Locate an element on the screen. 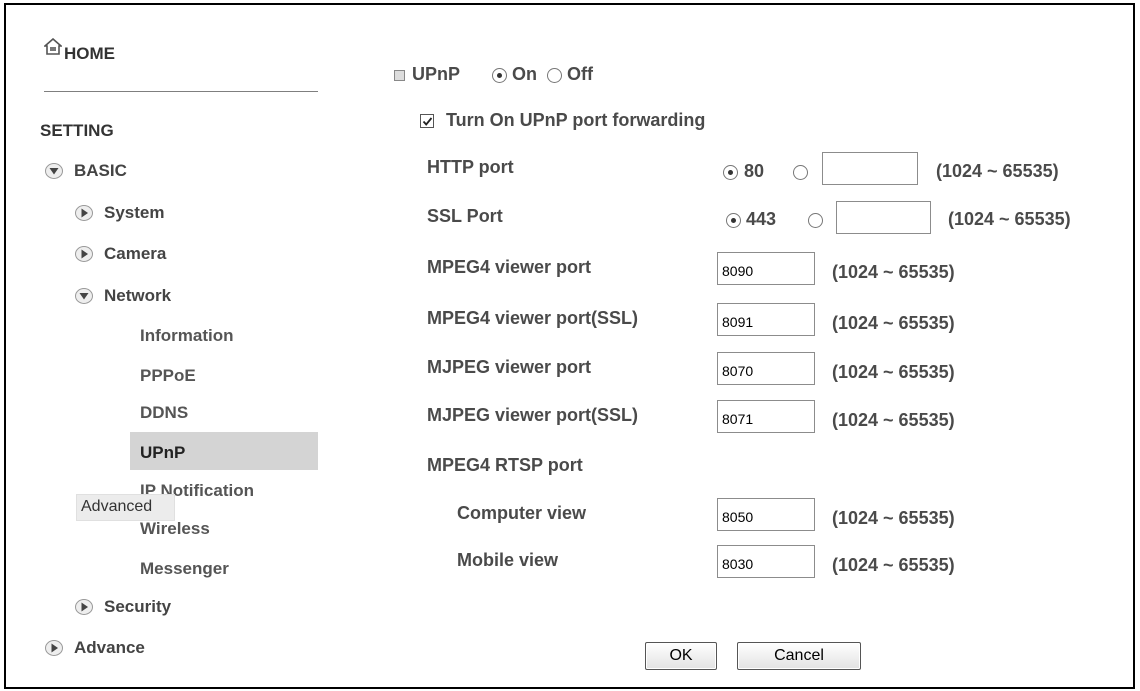 The width and height of the screenshot is (1140, 691). ssl-port-default-label: 443 is located at coordinates (761, 219).